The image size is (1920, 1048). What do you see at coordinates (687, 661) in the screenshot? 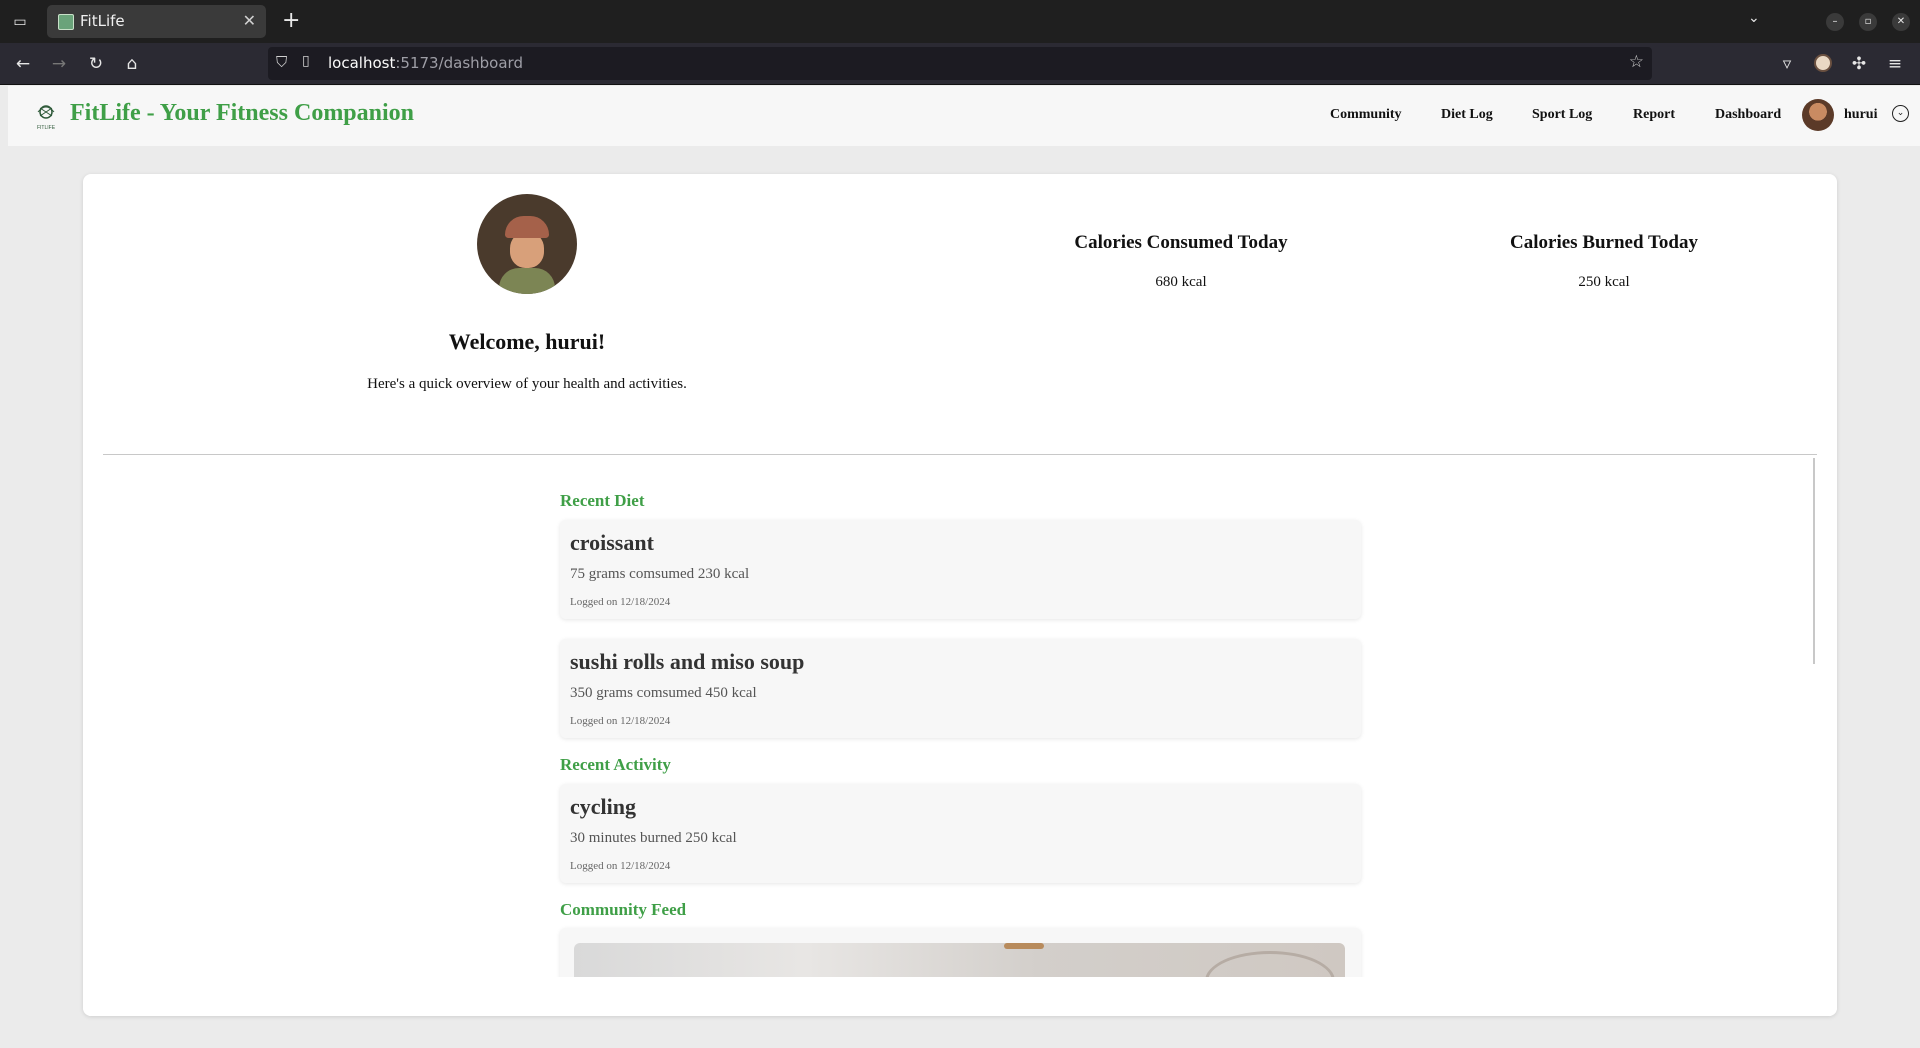
I see `entry-name: sushi rolls and miso soup` at bounding box center [687, 661].